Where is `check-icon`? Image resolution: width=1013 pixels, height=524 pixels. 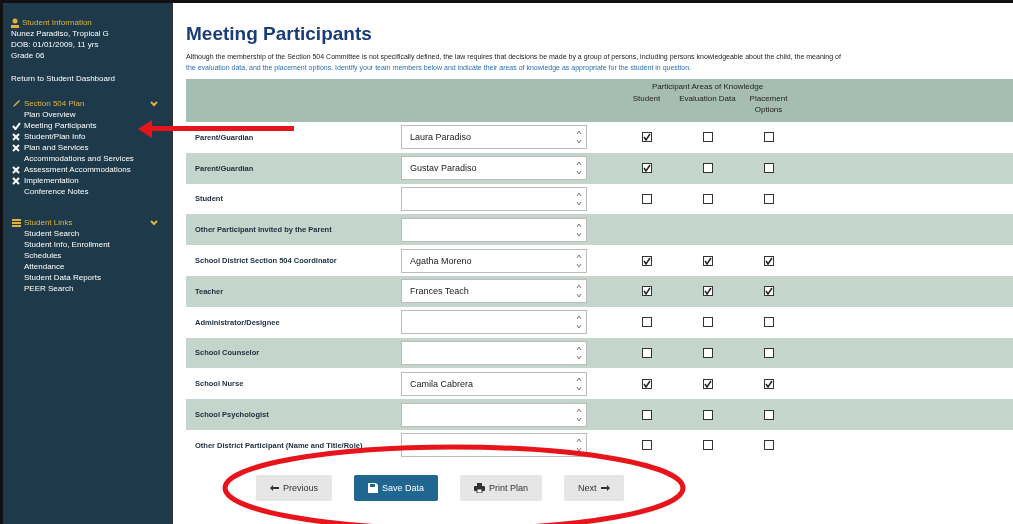
check-icon is located at coordinates (16, 125).